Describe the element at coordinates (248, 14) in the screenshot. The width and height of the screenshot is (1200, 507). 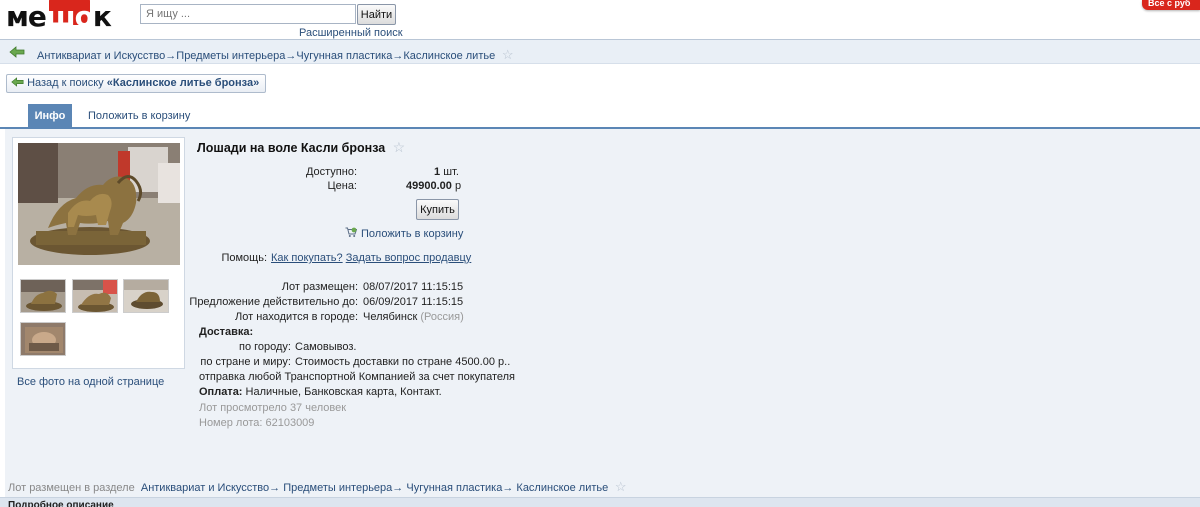
I see `search-input` at that location.